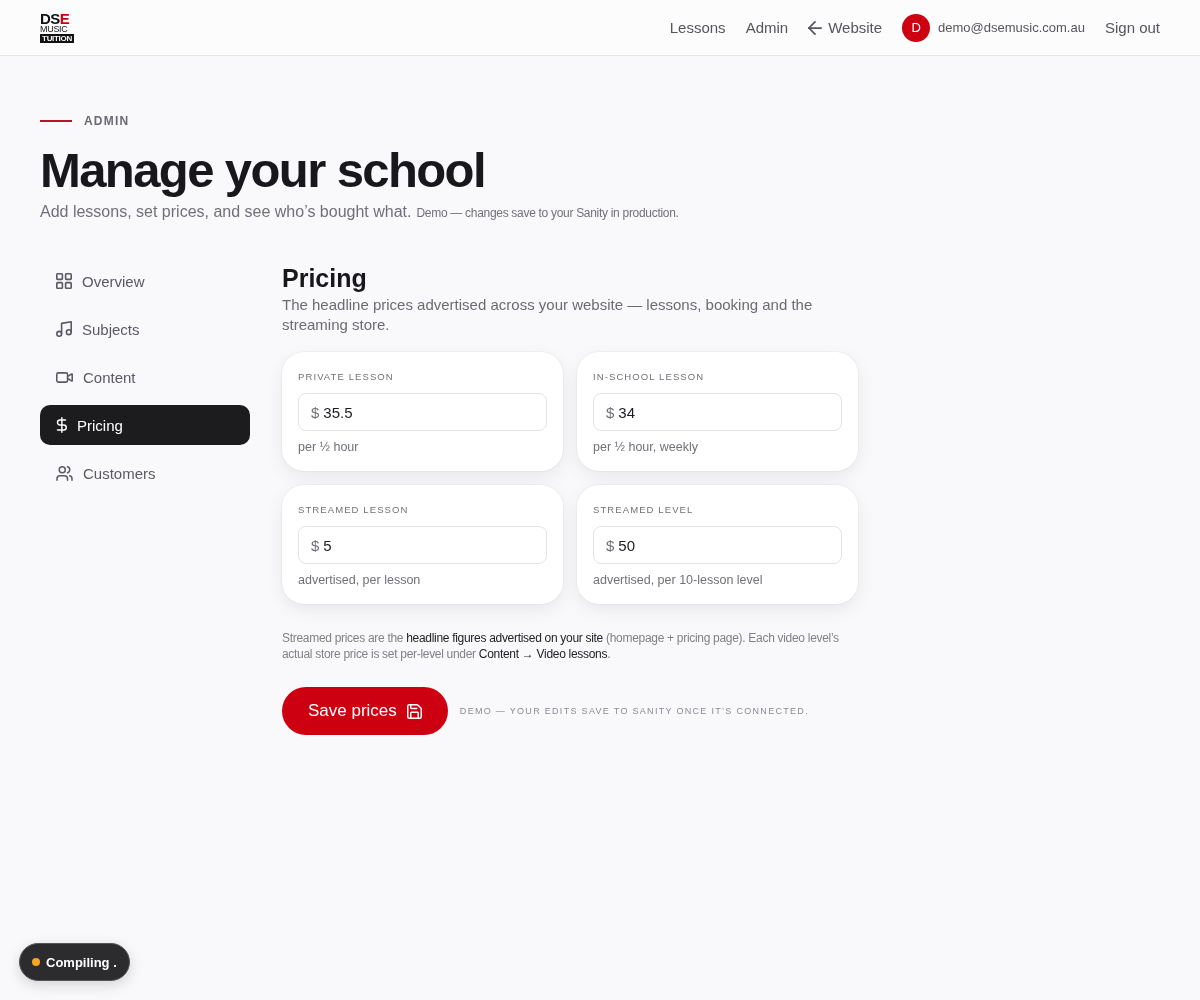 The width and height of the screenshot is (1200, 1000). I want to click on sidebar-item: Content, so click(145, 377).